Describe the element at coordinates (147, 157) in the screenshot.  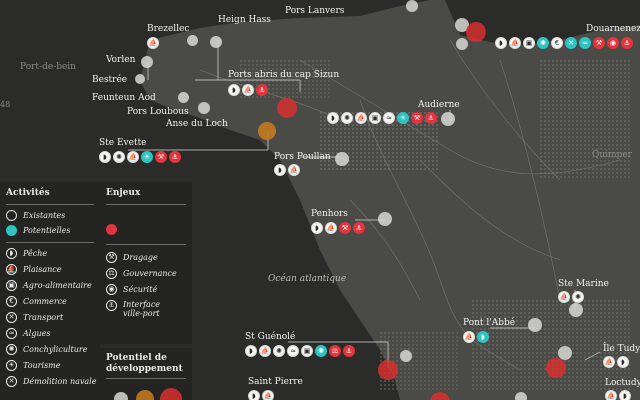
I see `sun-icon: ☀` at that location.